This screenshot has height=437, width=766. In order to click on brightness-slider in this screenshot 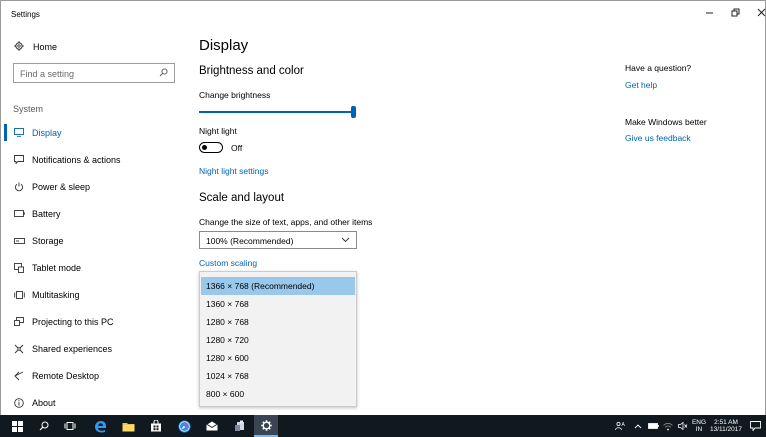, I will do `click(278, 112)`.